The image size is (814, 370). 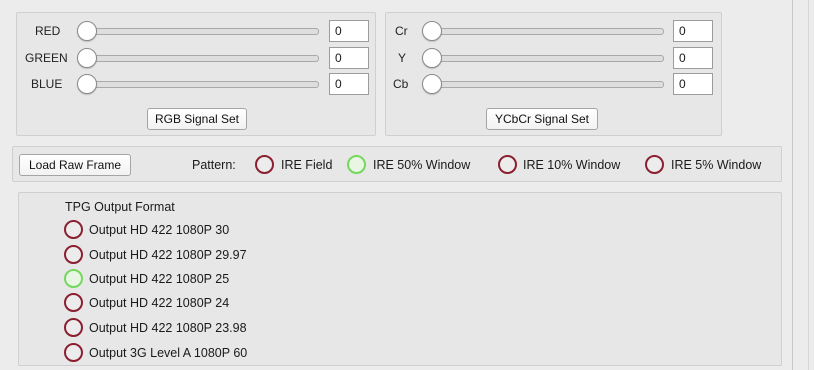 I want to click on cr-slider-thumb, so click(x=432, y=31).